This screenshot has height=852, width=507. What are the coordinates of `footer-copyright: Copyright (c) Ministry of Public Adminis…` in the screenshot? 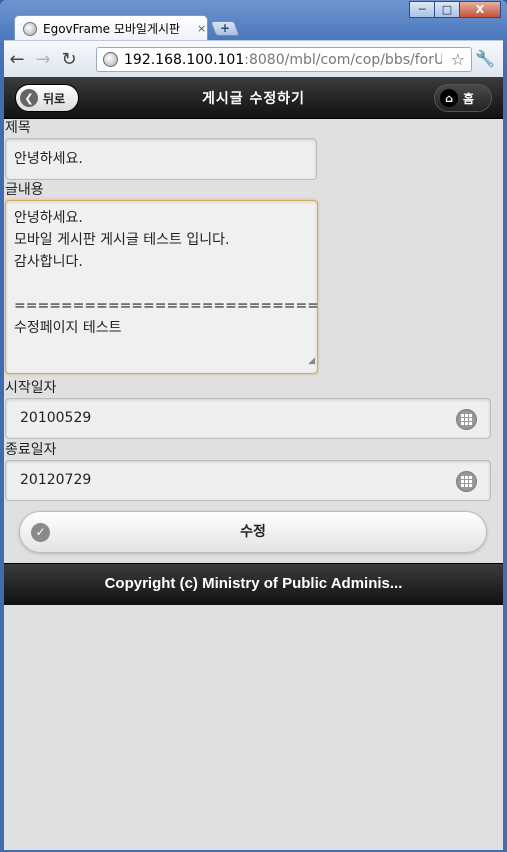 It's located at (253, 583).